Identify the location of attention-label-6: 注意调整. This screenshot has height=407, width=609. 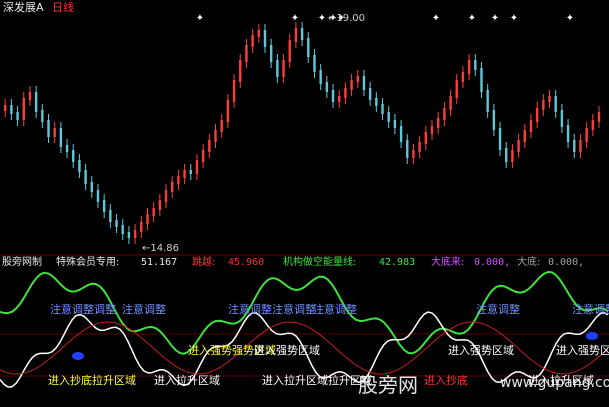
(590, 309).